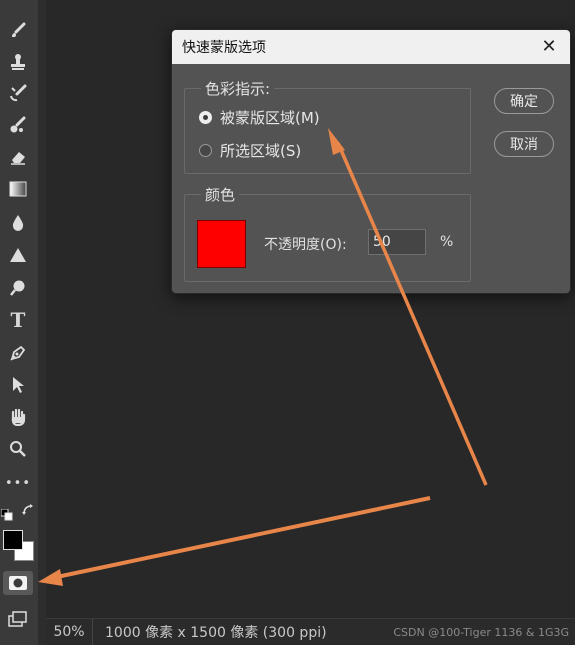  I want to click on drop-icon, so click(18, 223).